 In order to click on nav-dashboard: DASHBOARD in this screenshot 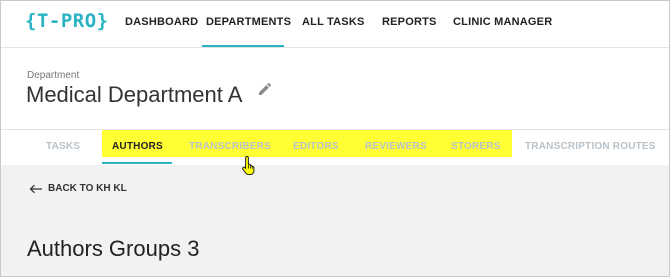, I will do `click(161, 22)`.